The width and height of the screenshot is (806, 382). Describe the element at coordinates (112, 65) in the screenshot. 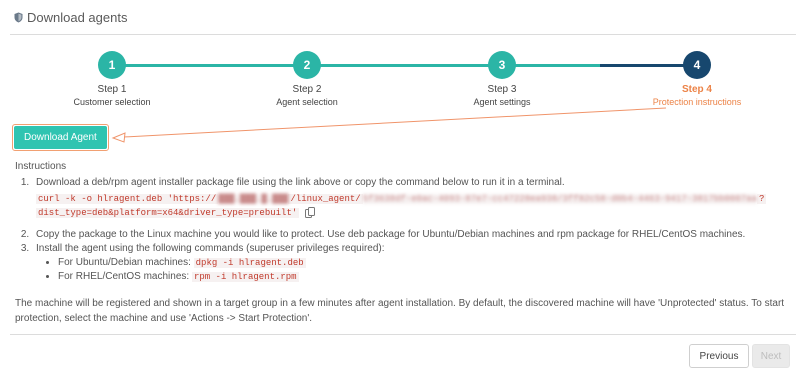

I see `step-1-circle: 1` at that location.